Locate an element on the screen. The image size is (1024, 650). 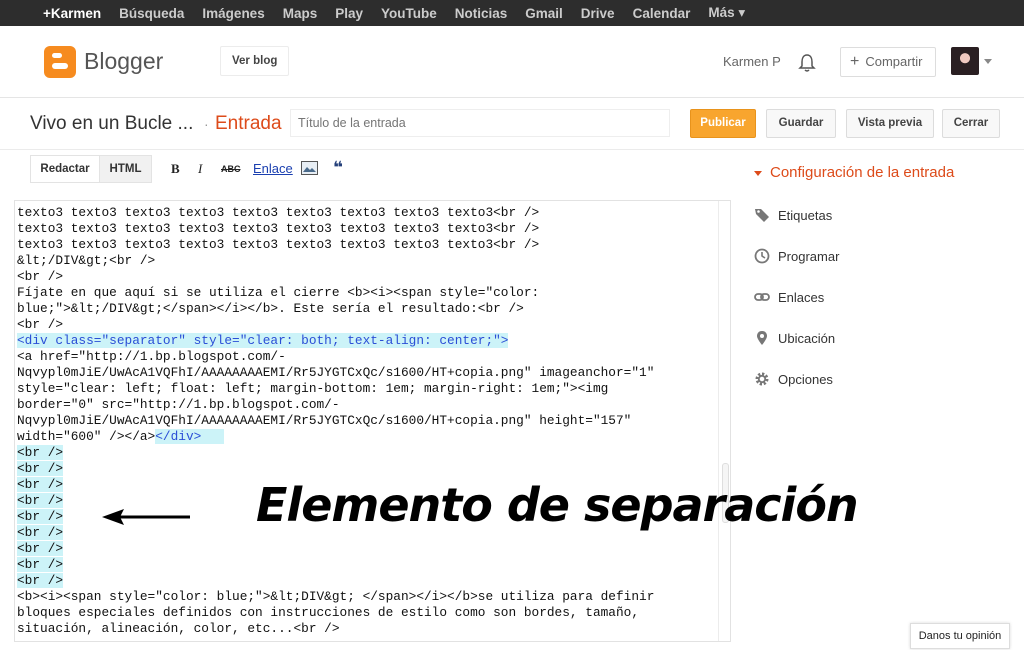
sidebar-item-options: Opciones is located at coordinates (793, 379).